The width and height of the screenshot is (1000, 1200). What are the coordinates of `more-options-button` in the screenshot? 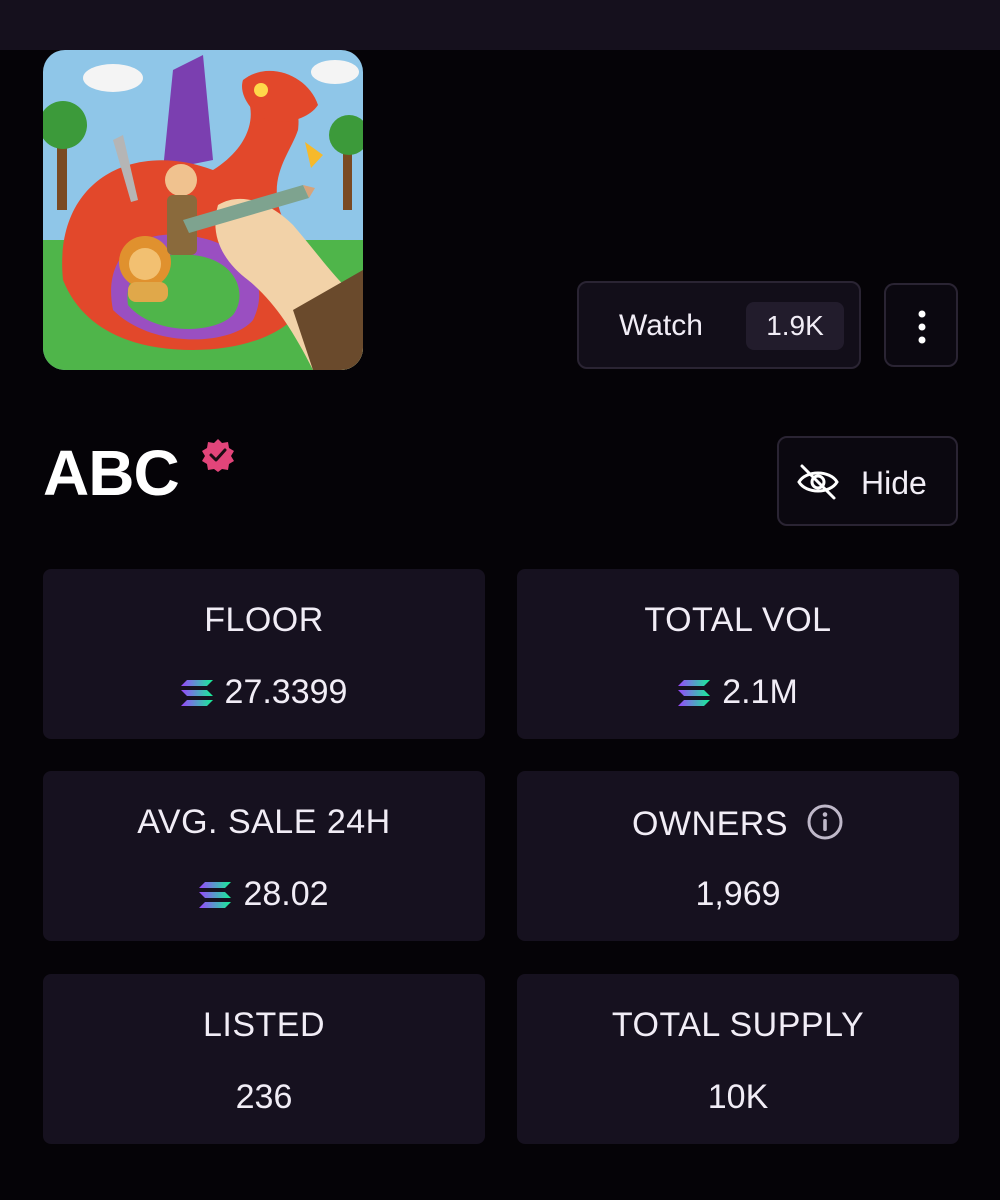 It's located at (921, 325).